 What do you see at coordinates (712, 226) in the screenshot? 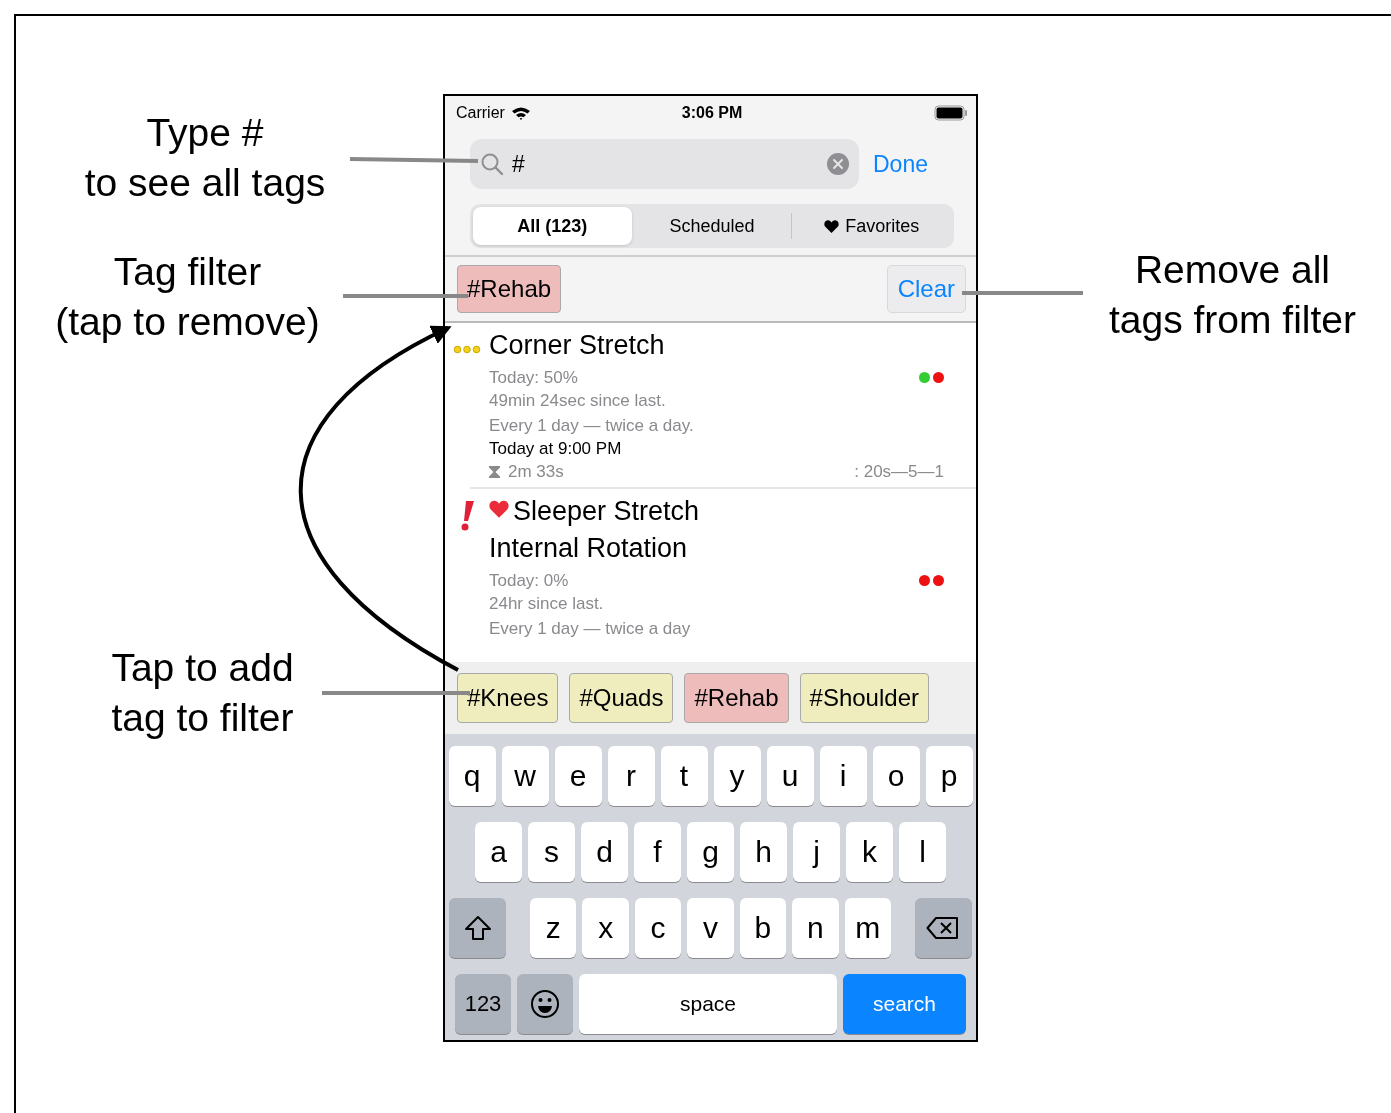
I see `segment-tab: Scheduled` at bounding box center [712, 226].